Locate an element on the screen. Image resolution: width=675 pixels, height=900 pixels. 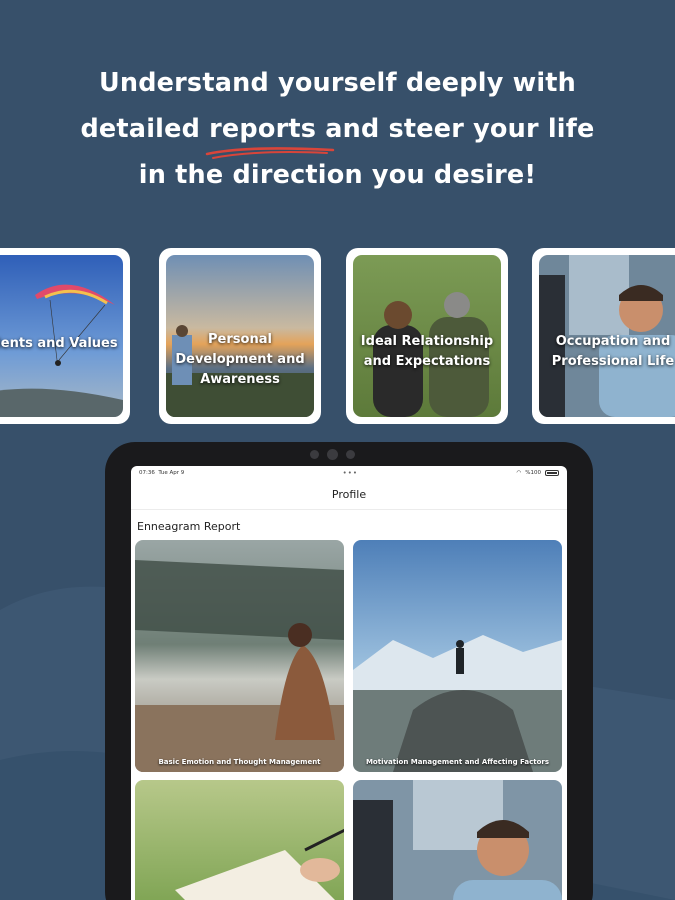
report-card-emotion: Basic Emotion and Thought Management is located at coordinates (239, 656).